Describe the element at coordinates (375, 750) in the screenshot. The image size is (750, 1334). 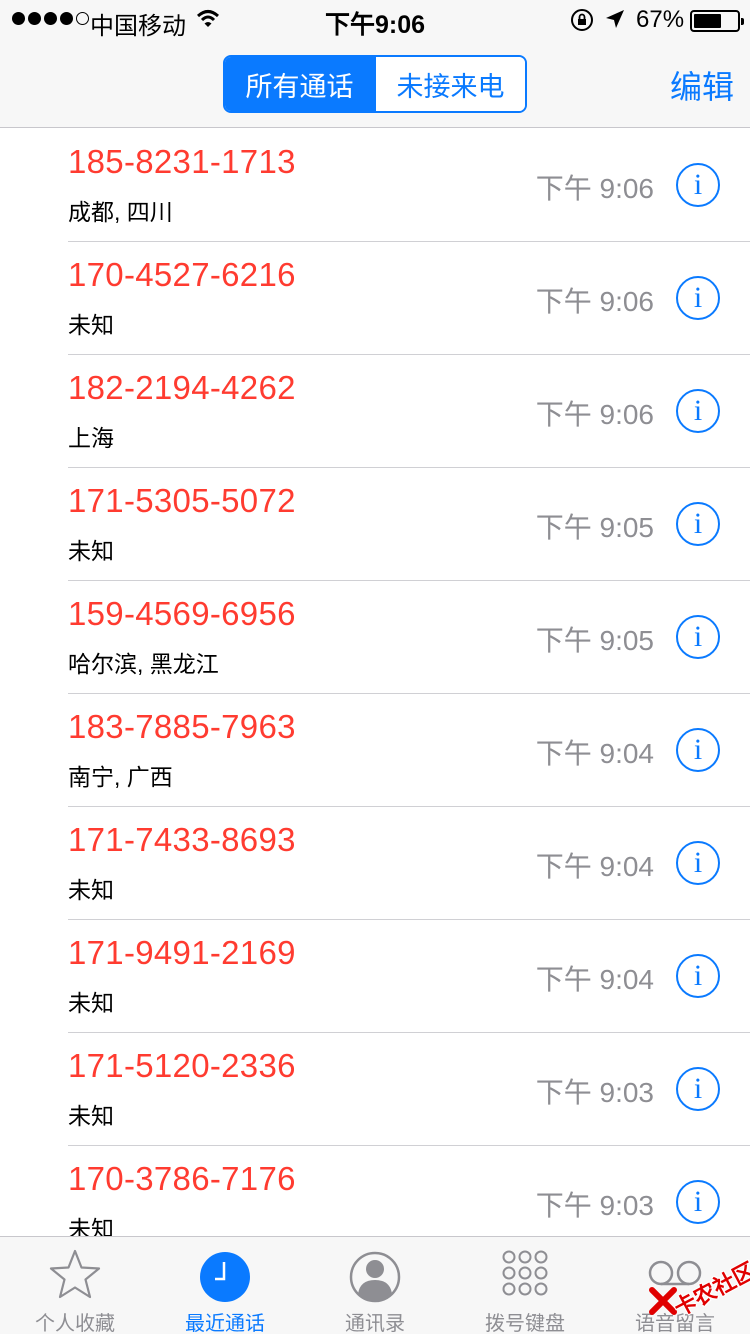
I see `call-row: 183-7885-7963 南宁, 广西 下午 9:04 i` at that location.